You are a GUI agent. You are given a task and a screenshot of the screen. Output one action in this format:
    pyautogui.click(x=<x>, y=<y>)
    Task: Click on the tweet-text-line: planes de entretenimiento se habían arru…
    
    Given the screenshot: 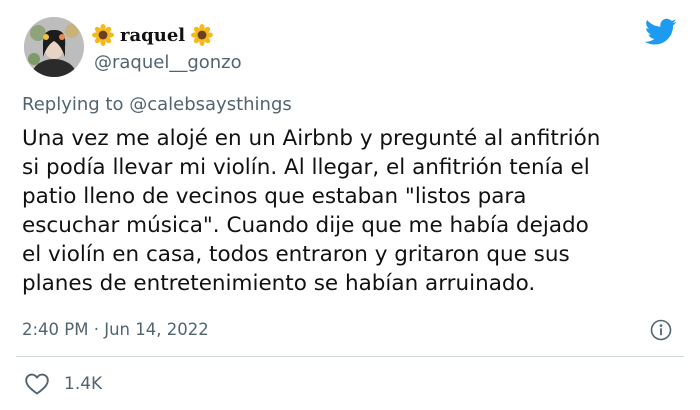 What is the action you would take?
    pyautogui.click(x=279, y=283)
    